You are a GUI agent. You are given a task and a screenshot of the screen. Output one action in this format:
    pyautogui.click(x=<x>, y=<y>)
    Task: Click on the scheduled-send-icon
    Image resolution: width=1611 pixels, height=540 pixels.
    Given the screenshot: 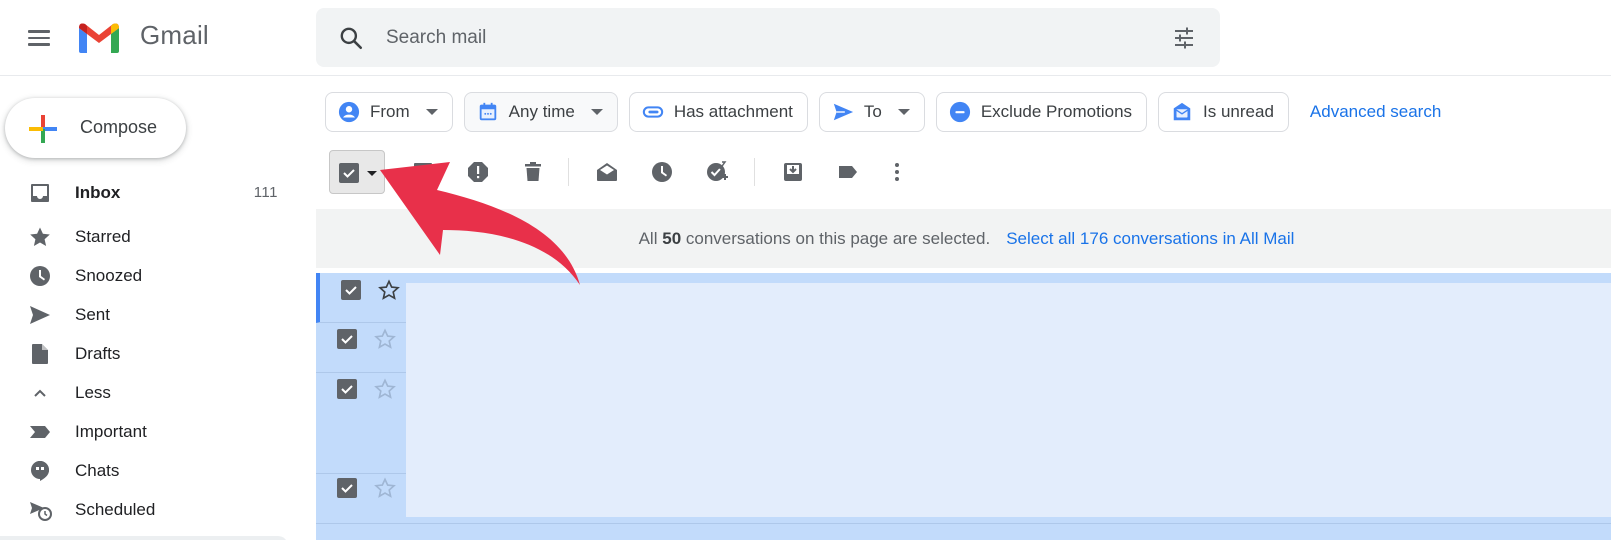 What is the action you would take?
    pyautogui.click(x=41, y=511)
    